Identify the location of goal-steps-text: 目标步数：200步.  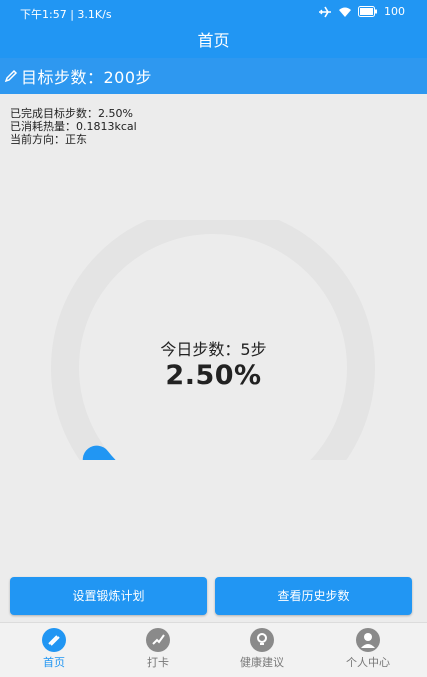
(86, 76).